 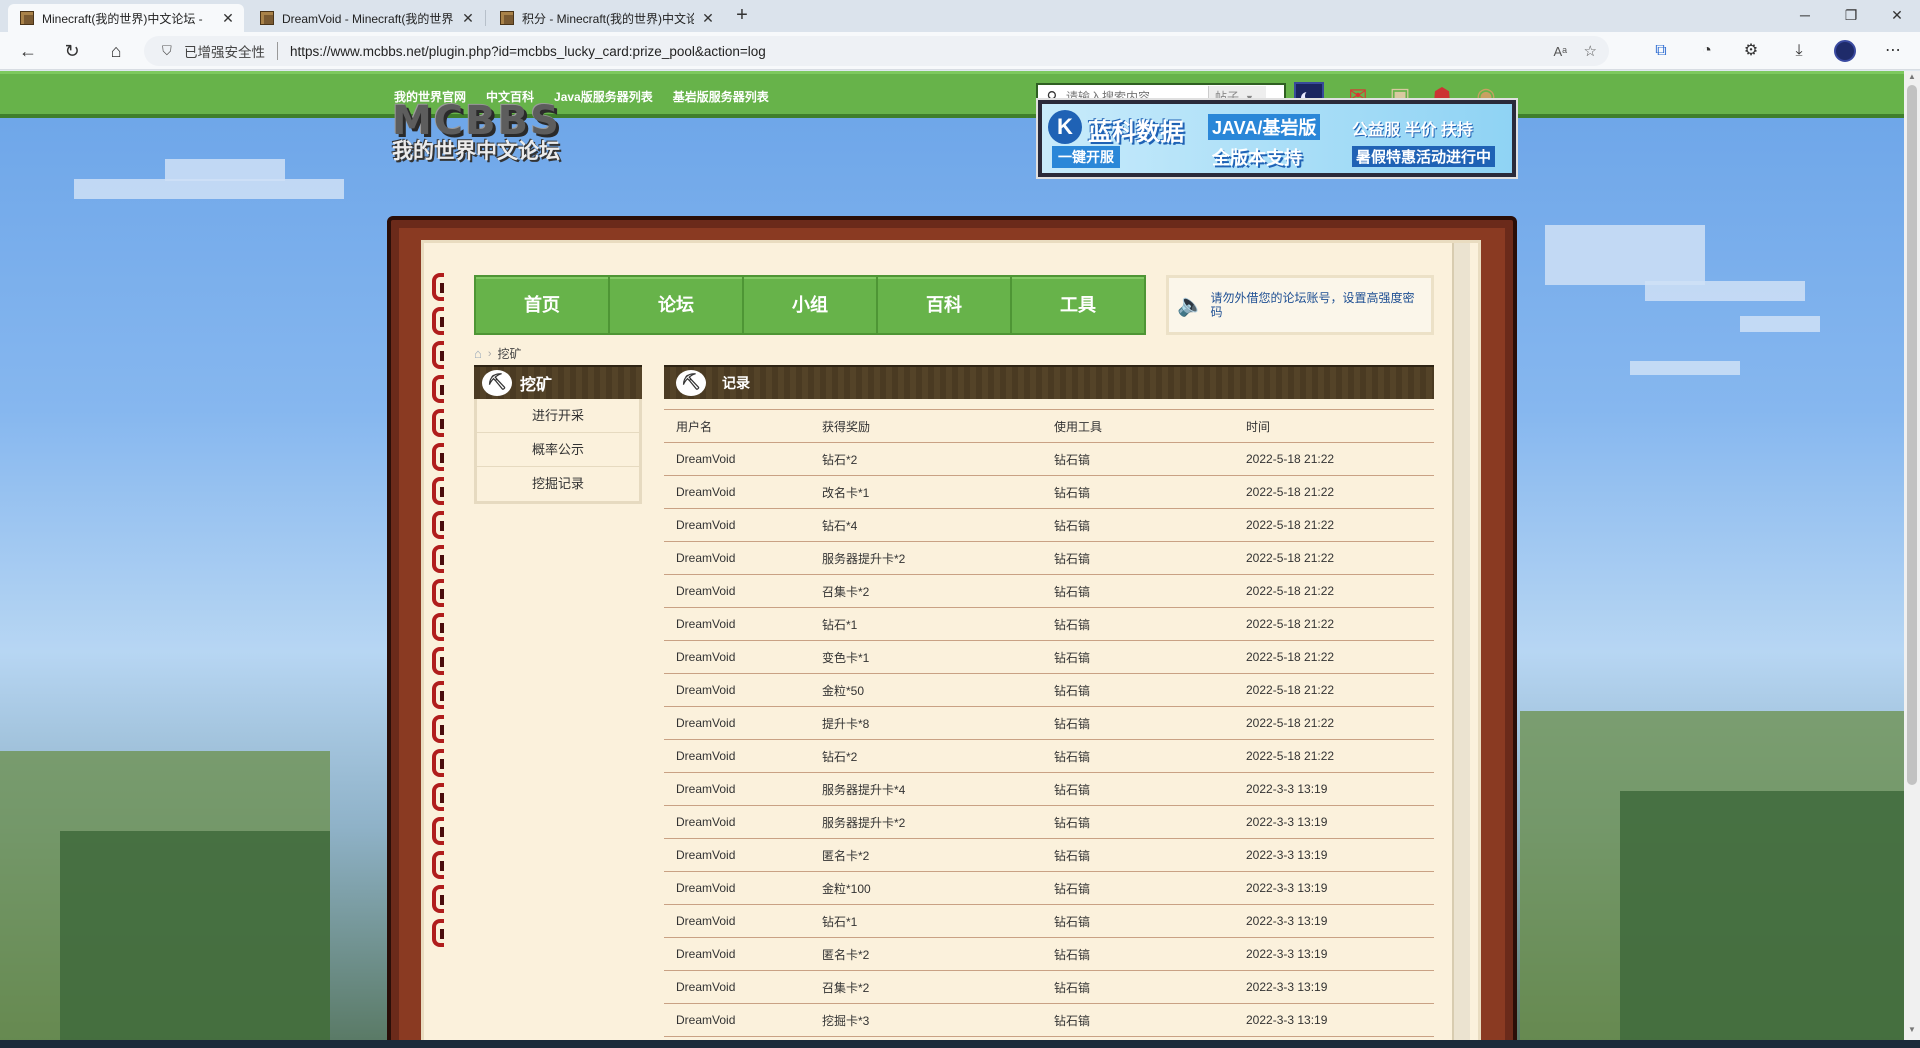 What do you see at coordinates (677, 305) in the screenshot?
I see `nav-forum: 论坛` at bounding box center [677, 305].